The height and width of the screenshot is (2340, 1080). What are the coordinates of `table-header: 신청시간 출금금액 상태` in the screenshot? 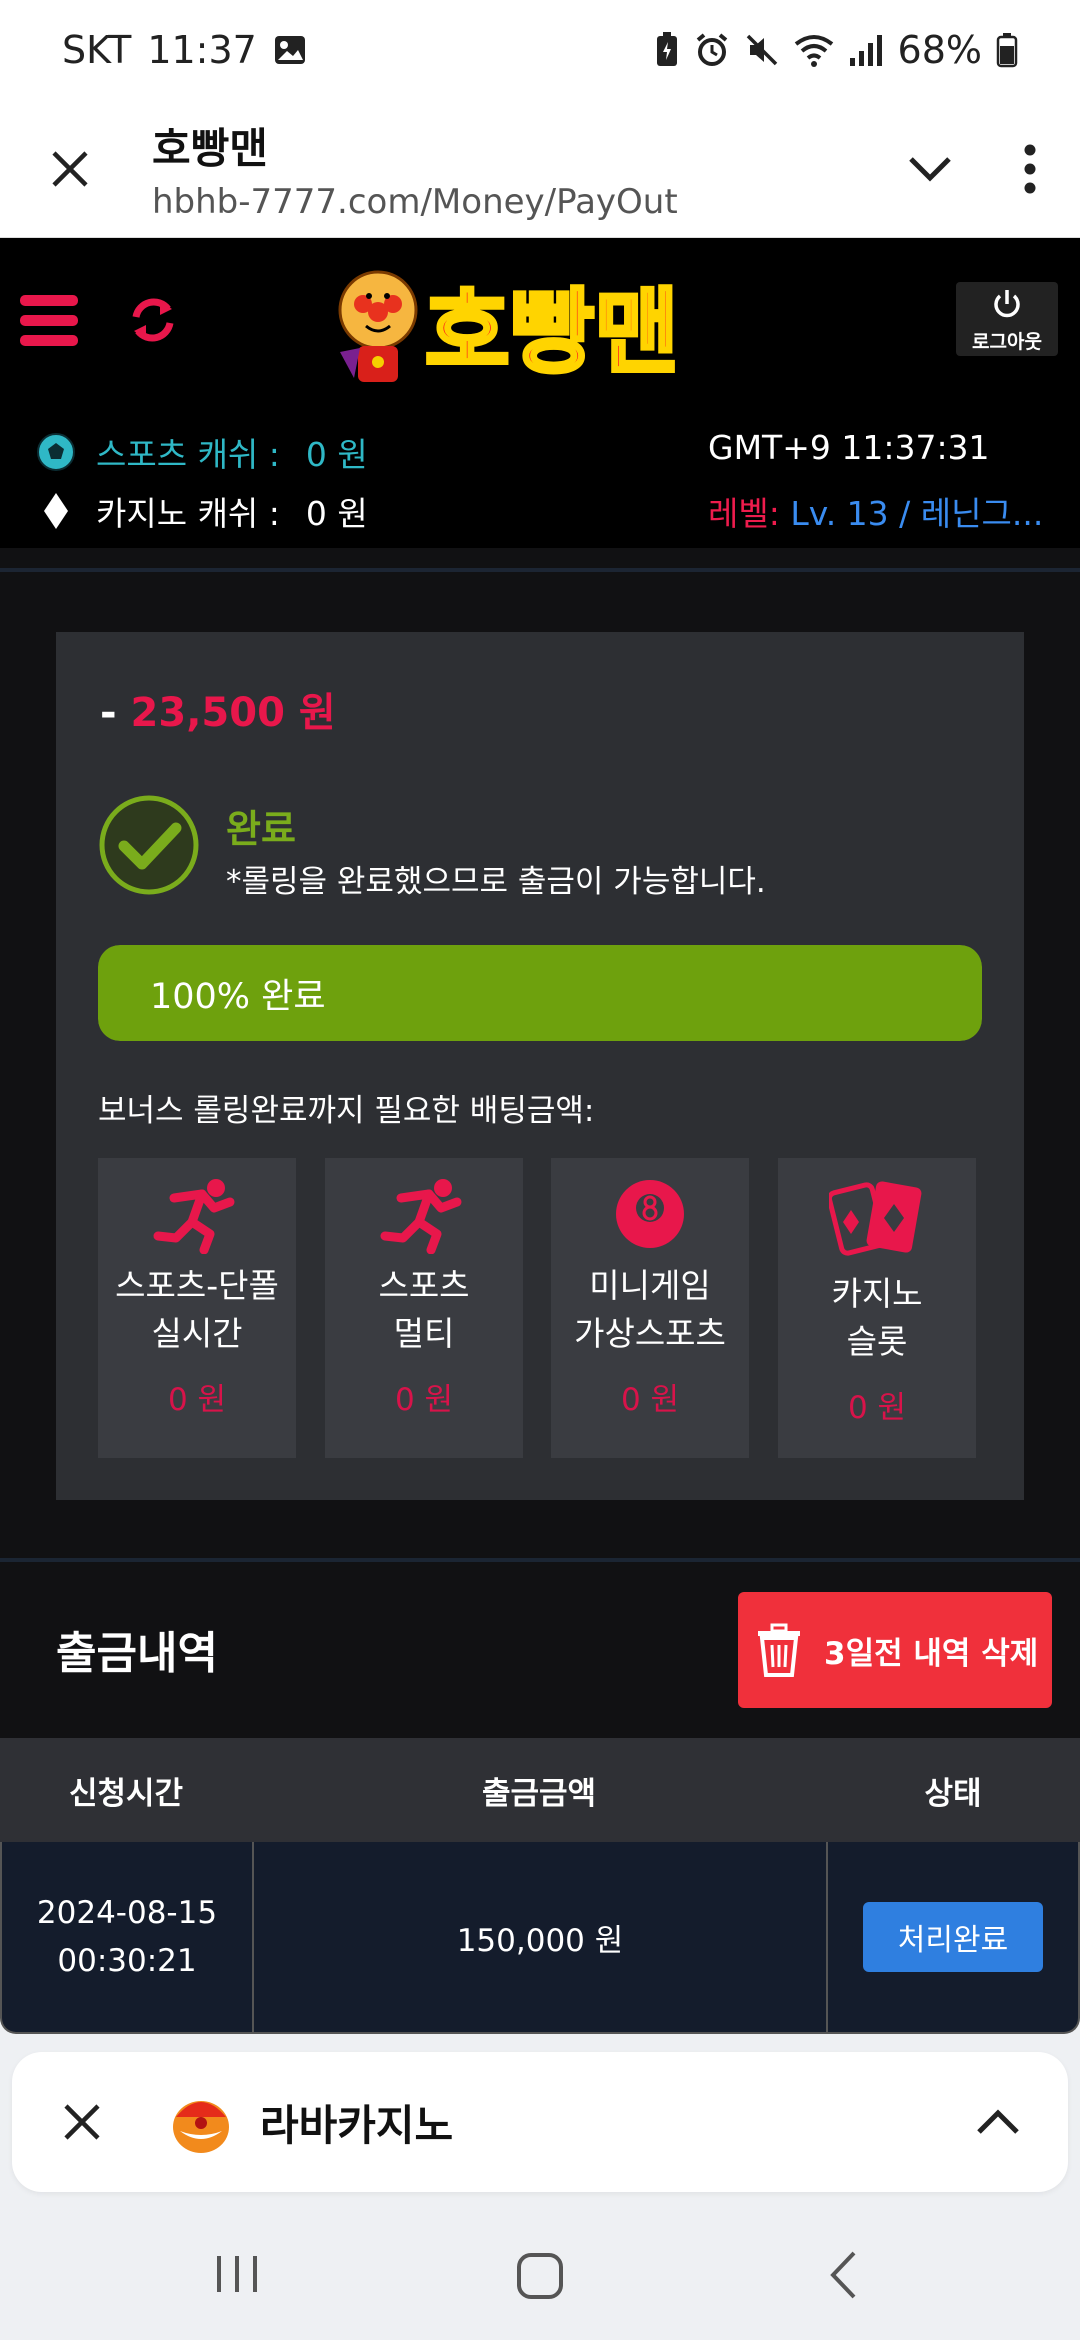 It's located at (540, 1790).